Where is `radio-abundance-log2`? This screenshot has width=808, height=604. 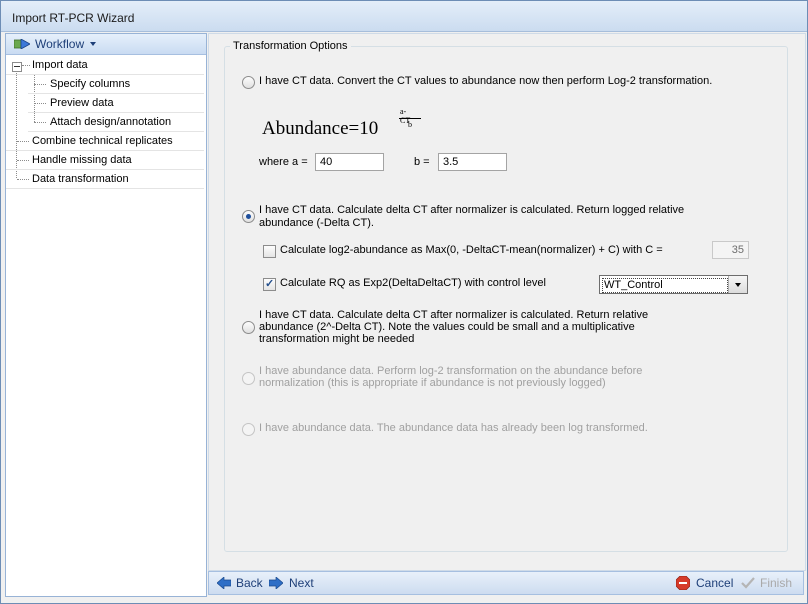 radio-abundance-log2 is located at coordinates (248, 378).